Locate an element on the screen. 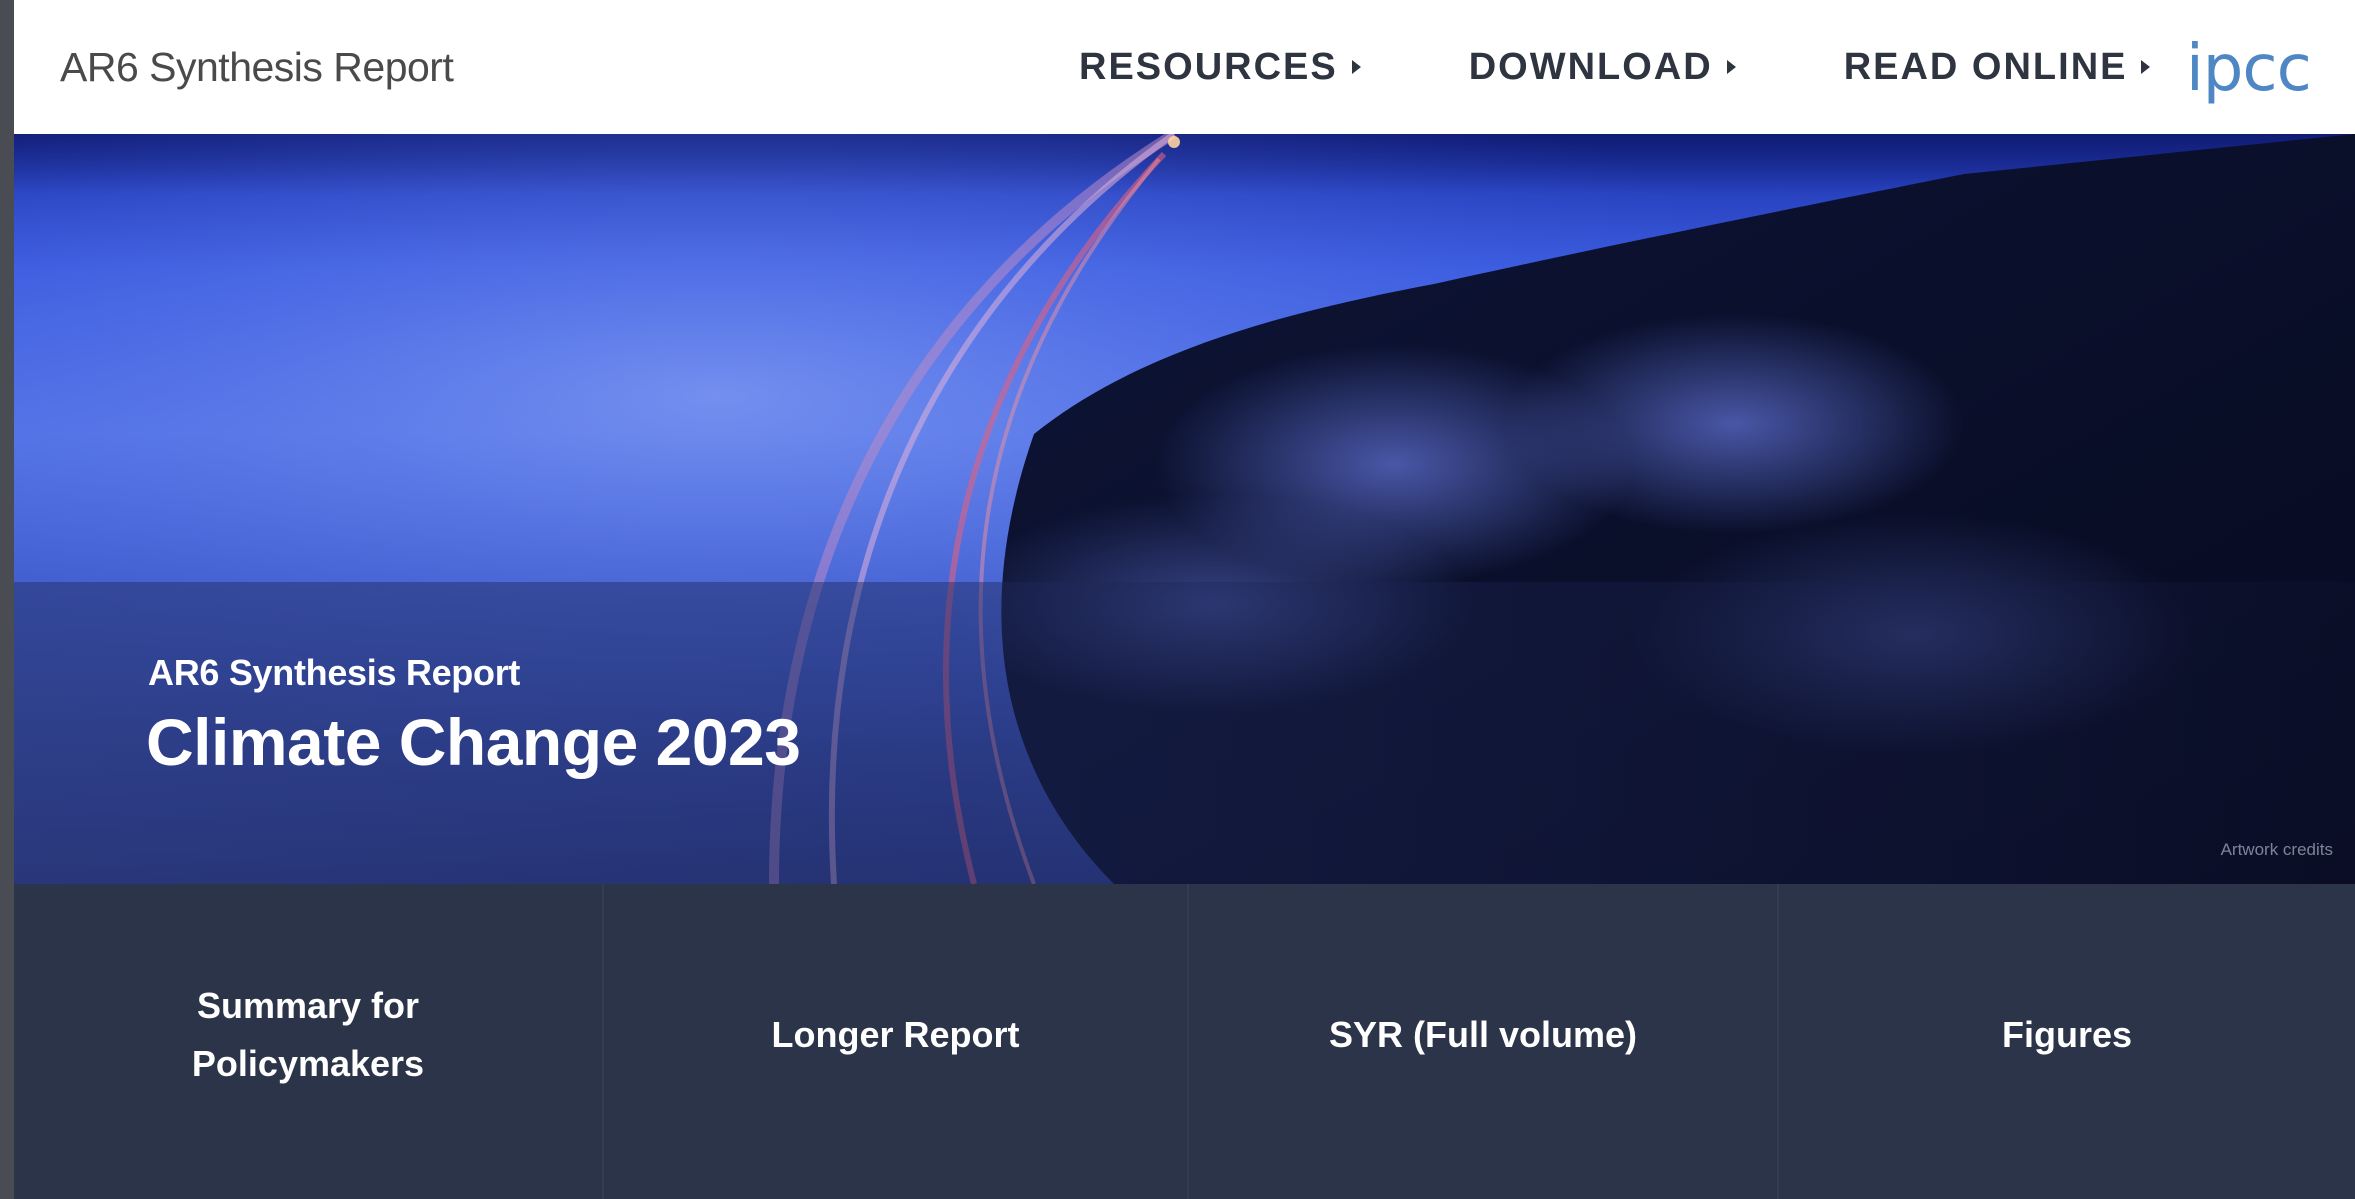 This screenshot has height=1199, width=2355. card-summary-for-policymakers: Summary for Policymakers is located at coordinates (309, 1041).